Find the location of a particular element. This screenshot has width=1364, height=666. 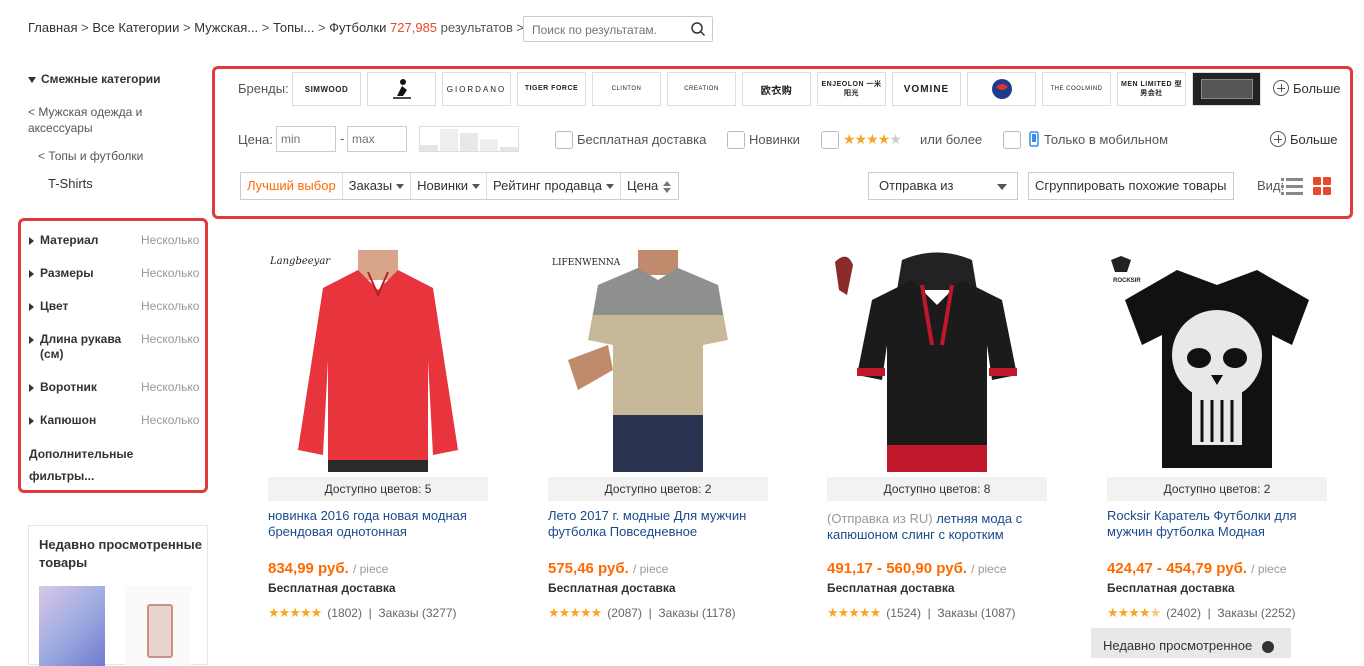

ship-from-select: Отправка из is located at coordinates (943, 186).